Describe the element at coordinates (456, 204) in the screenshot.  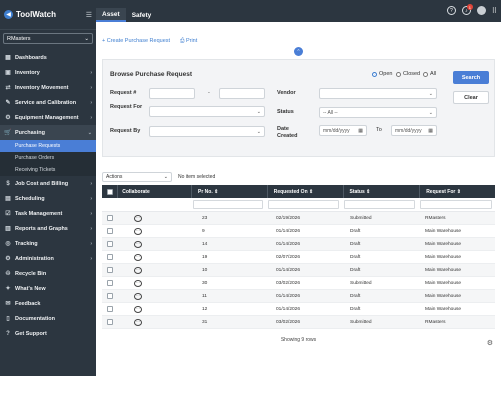
I see `request-for-filter-input` at that location.